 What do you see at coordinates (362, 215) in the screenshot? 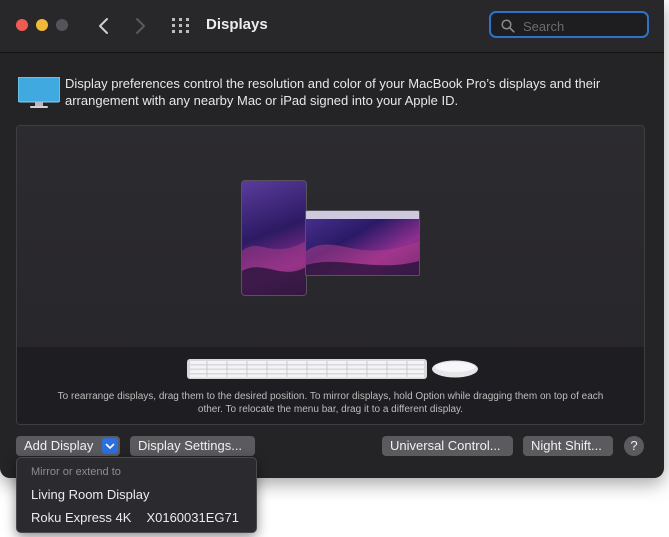
I see `menu-bar-indicator` at bounding box center [362, 215].